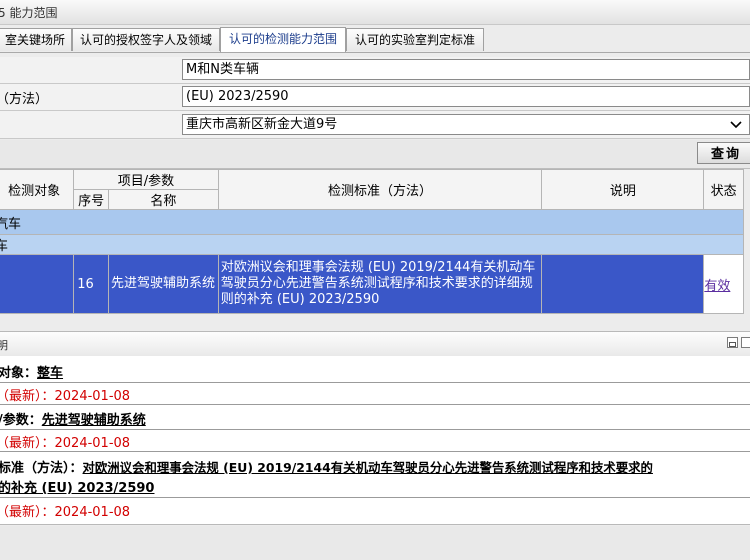 The height and width of the screenshot is (560, 750). Describe the element at coordinates (77, 488) in the screenshot. I see `detail-standard-value-2: 的补充 (EU) 2023/2590` at that location.